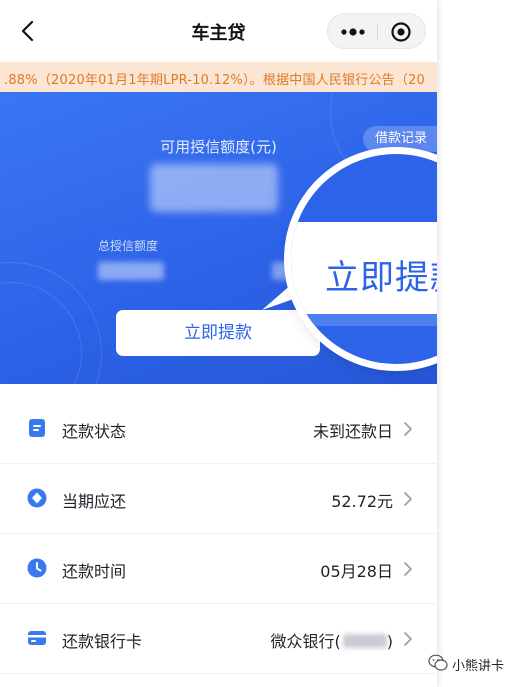 The image size is (522, 687). What do you see at coordinates (389, 641) in the screenshot?
I see `bank-card-value-suffix: )` at bounding box center [389, 641].